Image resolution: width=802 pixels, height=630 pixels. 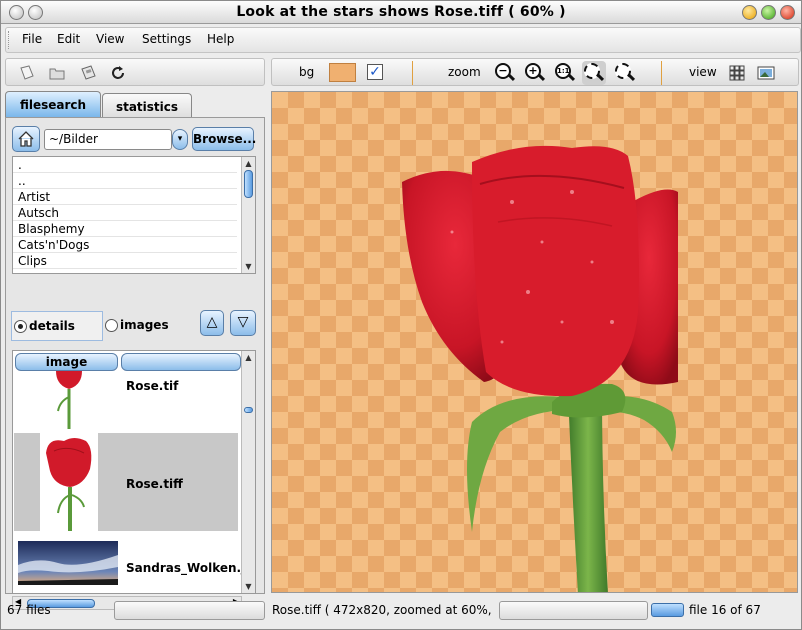 I want to click on images-radio, so click(x=111, y=325).